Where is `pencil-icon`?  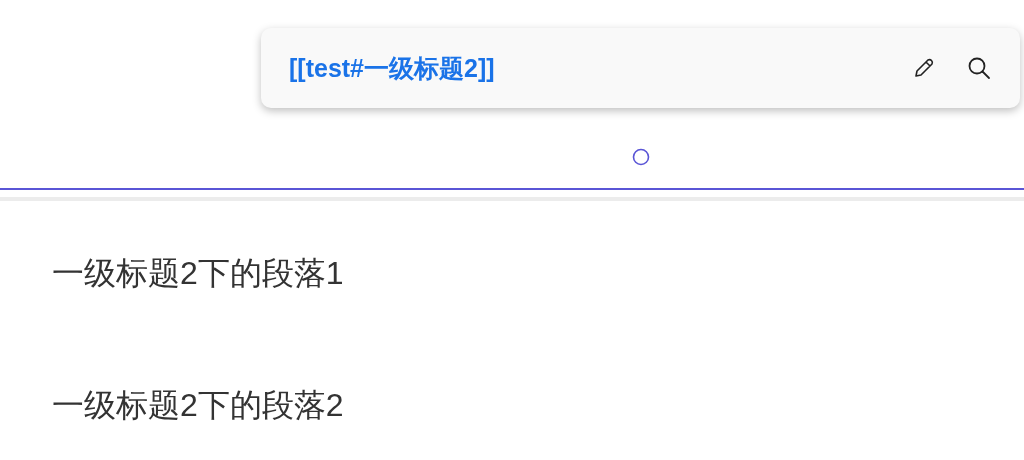
pencil-icon is located at coordinates (924, 68).